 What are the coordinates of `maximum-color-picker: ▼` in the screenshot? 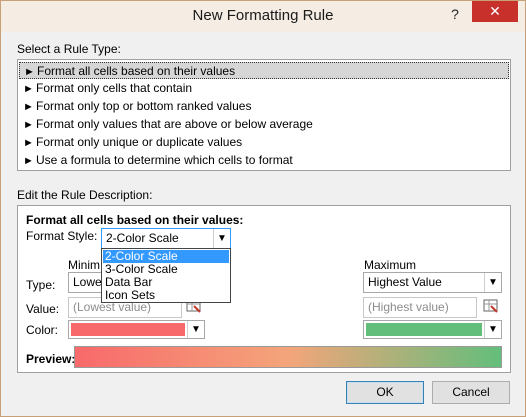 It's located at (432, 329).